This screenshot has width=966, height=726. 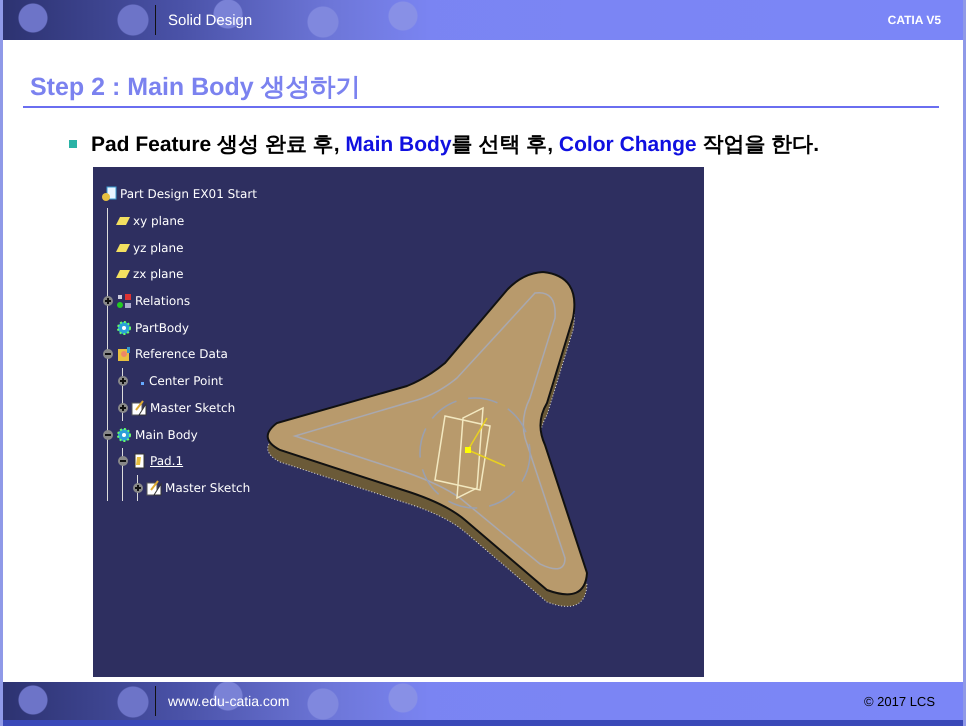 What do you see at coordinates (181, 354) in the screenshot?
I see `tree-item: Reference Data` at bounding box center [181, 354].